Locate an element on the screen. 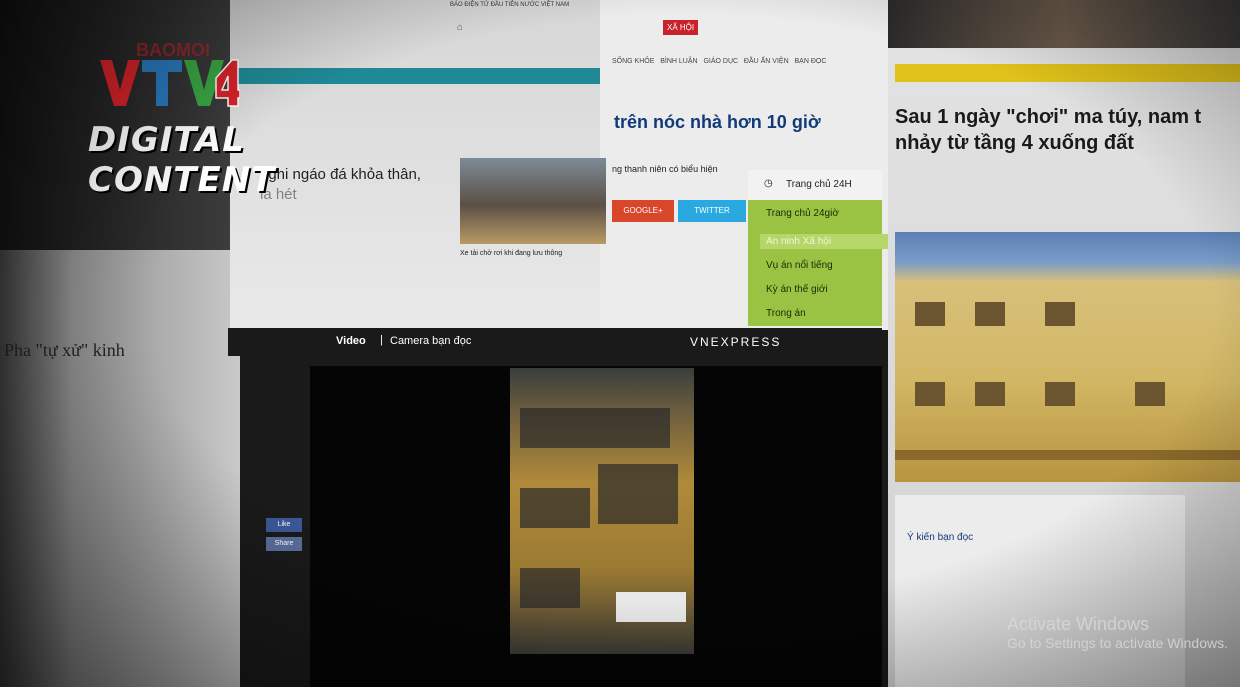  video-label: Video is located at coordinates (351, 341).